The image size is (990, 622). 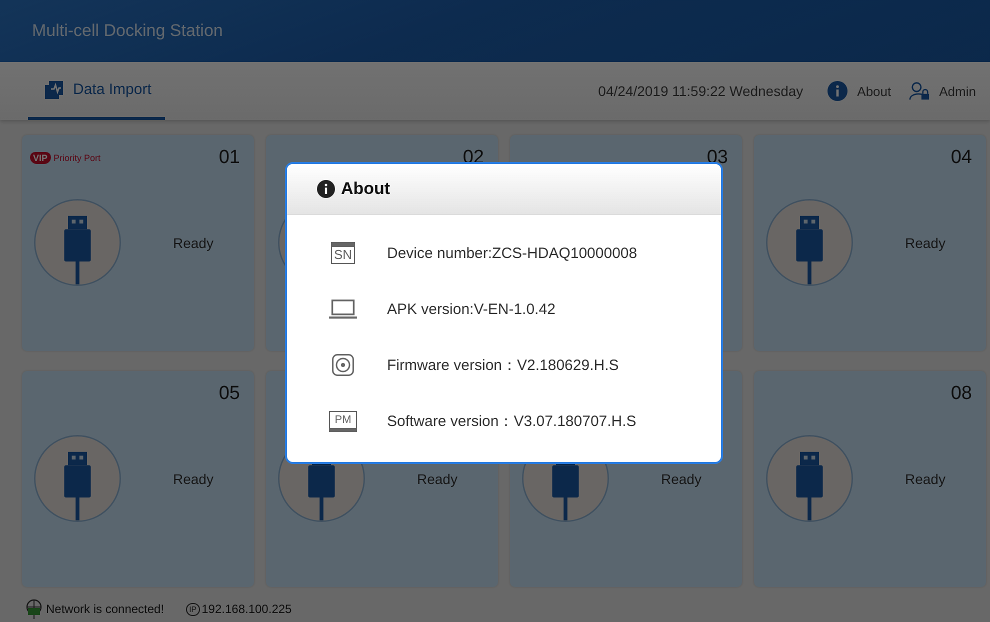 I want to click on priority-label: Priority Port, so click(x=77, y=158).